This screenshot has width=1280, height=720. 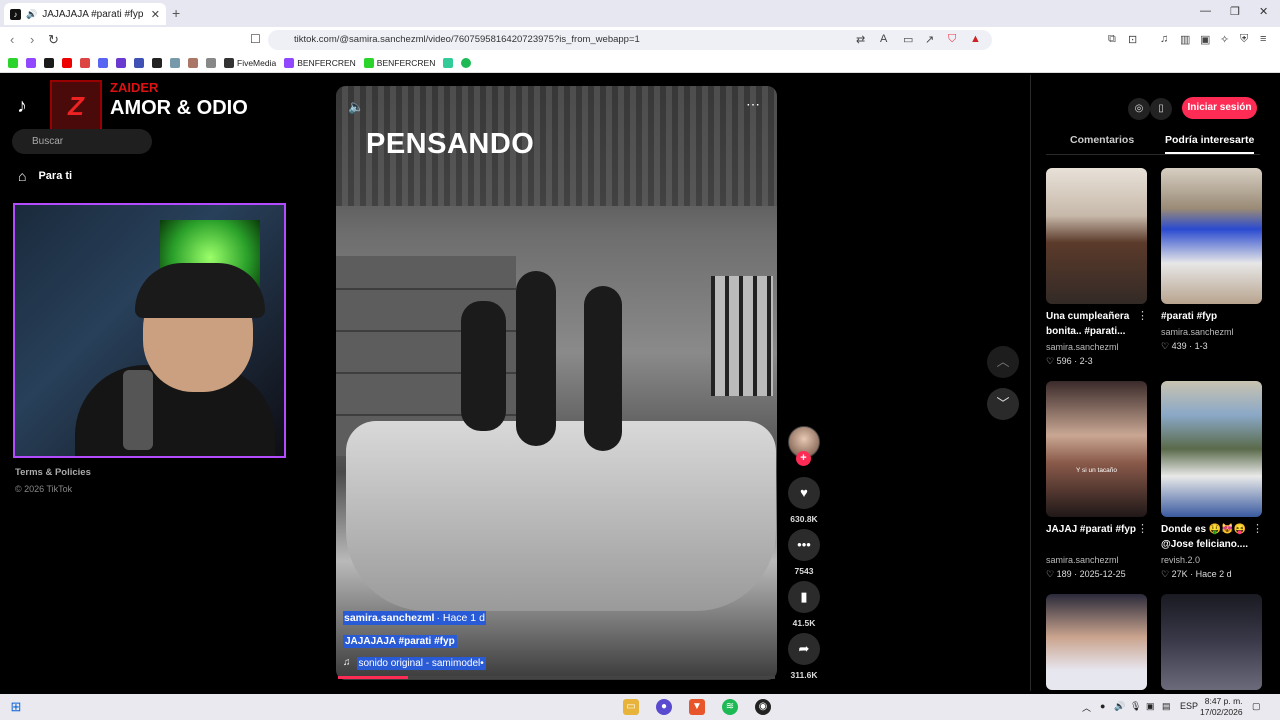 I want to click on bookmark-benfercren-kick: BENFERCREN, so click(x=399, y=62).